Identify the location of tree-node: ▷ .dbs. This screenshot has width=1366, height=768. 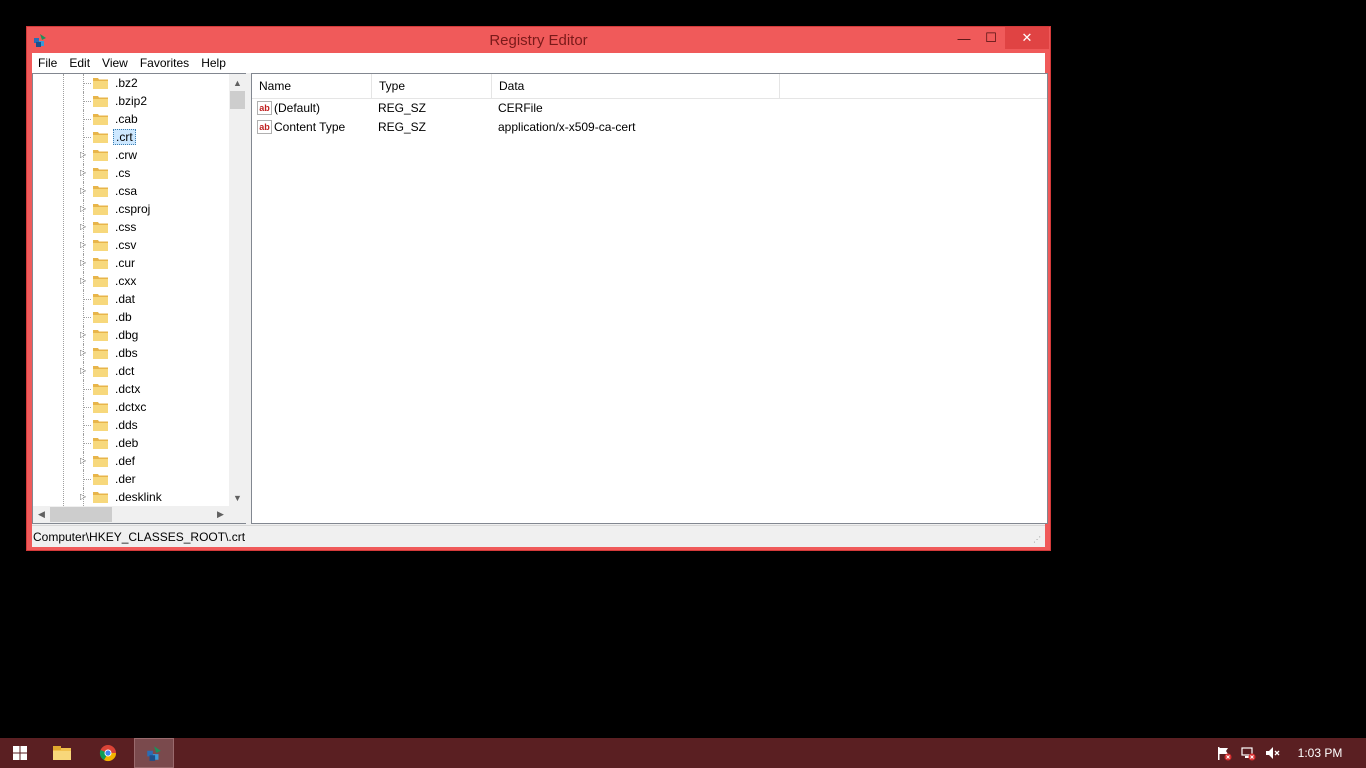
(131, 353).